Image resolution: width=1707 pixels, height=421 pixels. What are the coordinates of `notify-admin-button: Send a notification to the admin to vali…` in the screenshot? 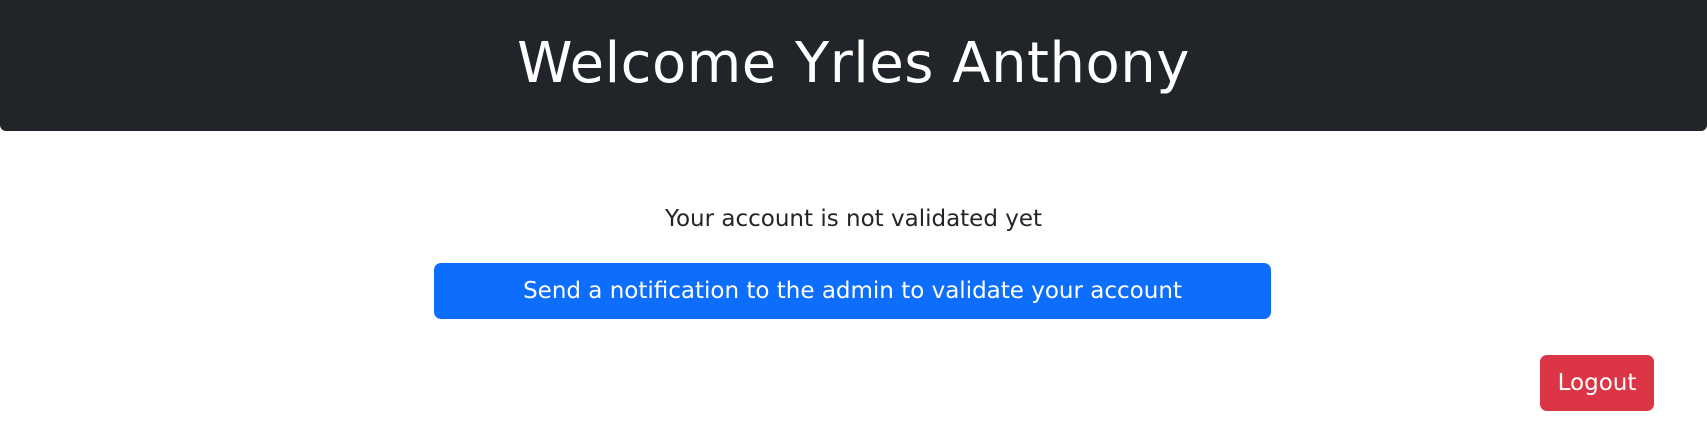 It's located at (852, 291).